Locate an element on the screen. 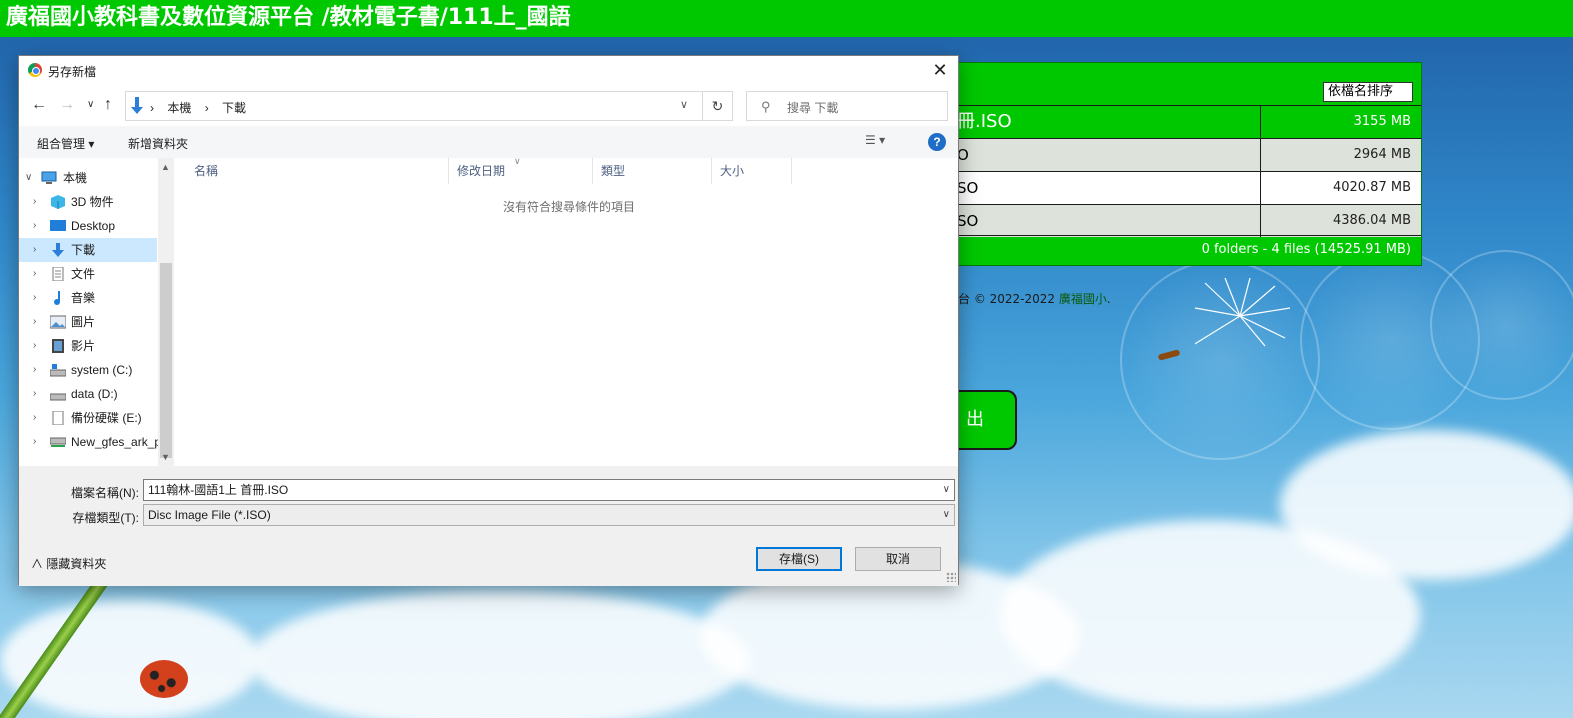 The height and width of the screenshot is (718, 1573). refresh-button: ↻ is located at coordinates (717, 106).